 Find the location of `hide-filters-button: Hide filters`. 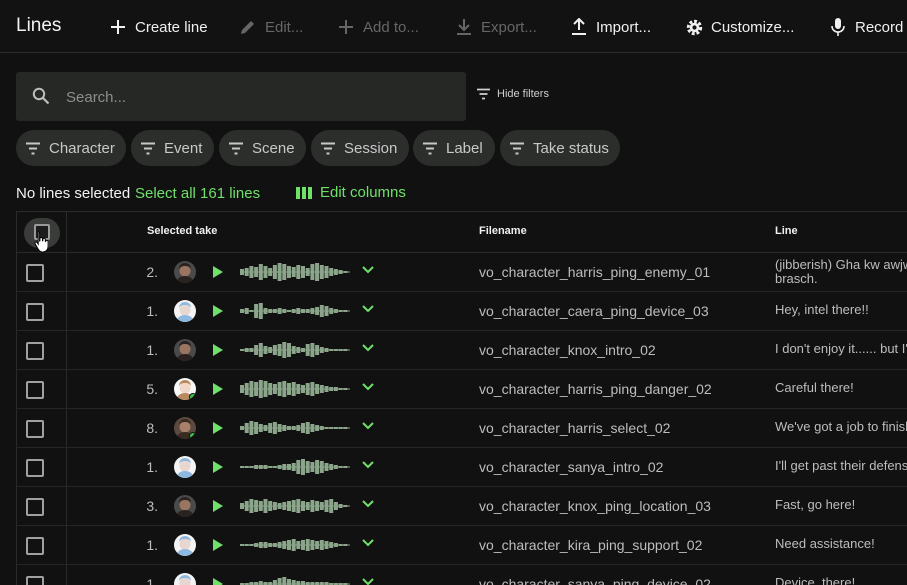

hide-filters-button: Hide filters is located at coordinates (512, 94).